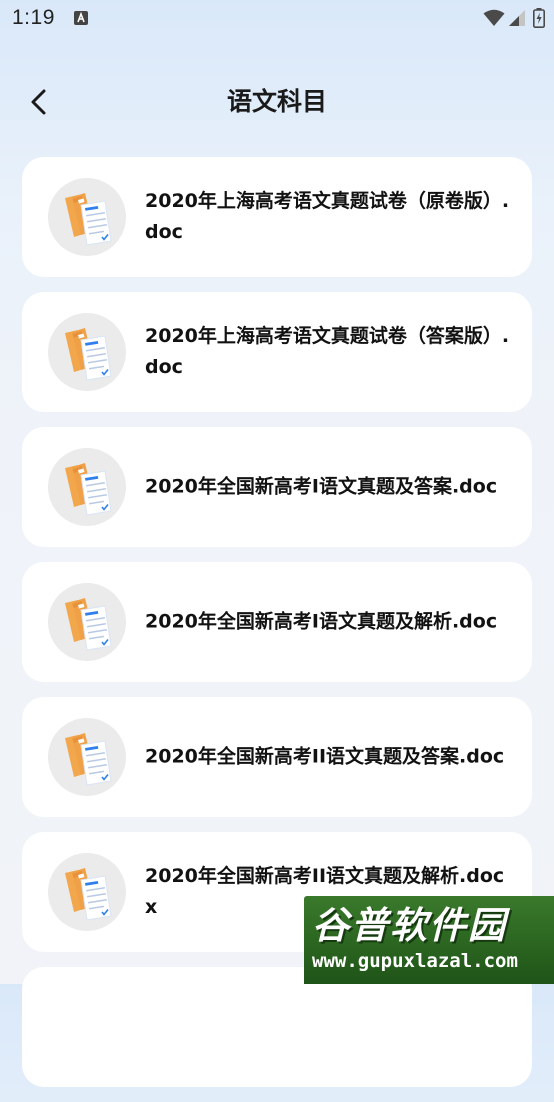 The height and width of the screenshot is (1102, 554). What do you see at coordinates (277, 1027) in the screenshot?
I see `file-list-item` at bounding box center [277, 1027].